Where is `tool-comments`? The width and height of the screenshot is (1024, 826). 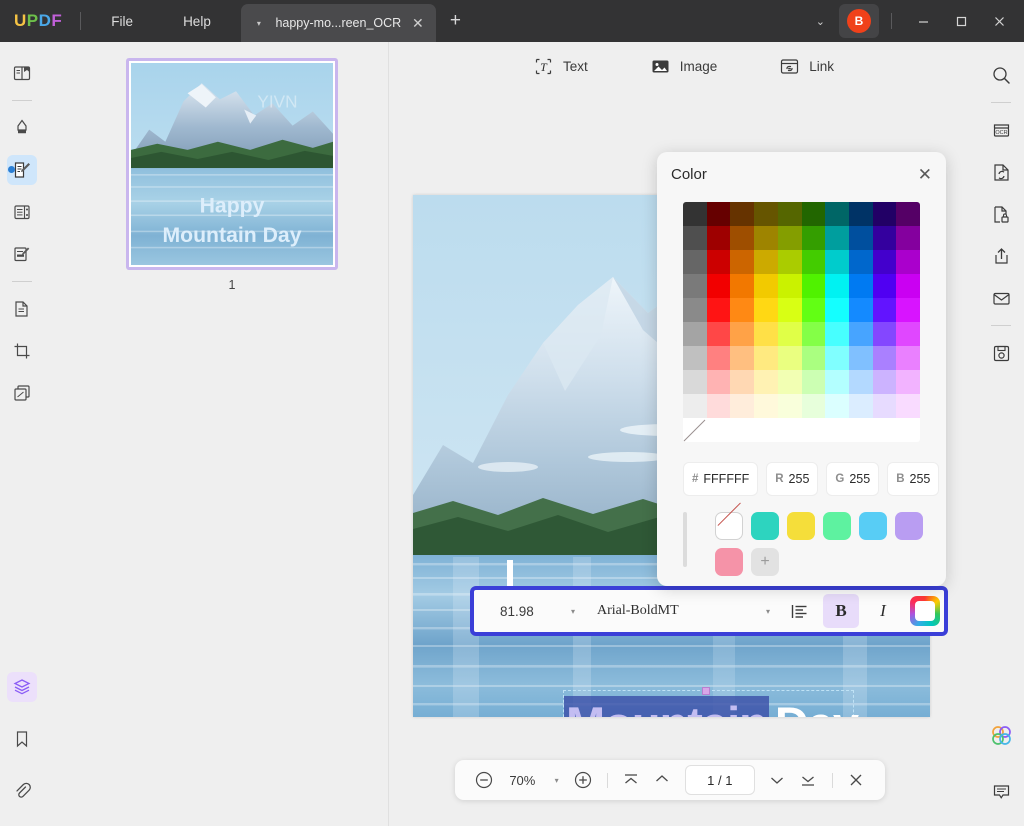
tool-comments is located at coordinates (1001, 791).